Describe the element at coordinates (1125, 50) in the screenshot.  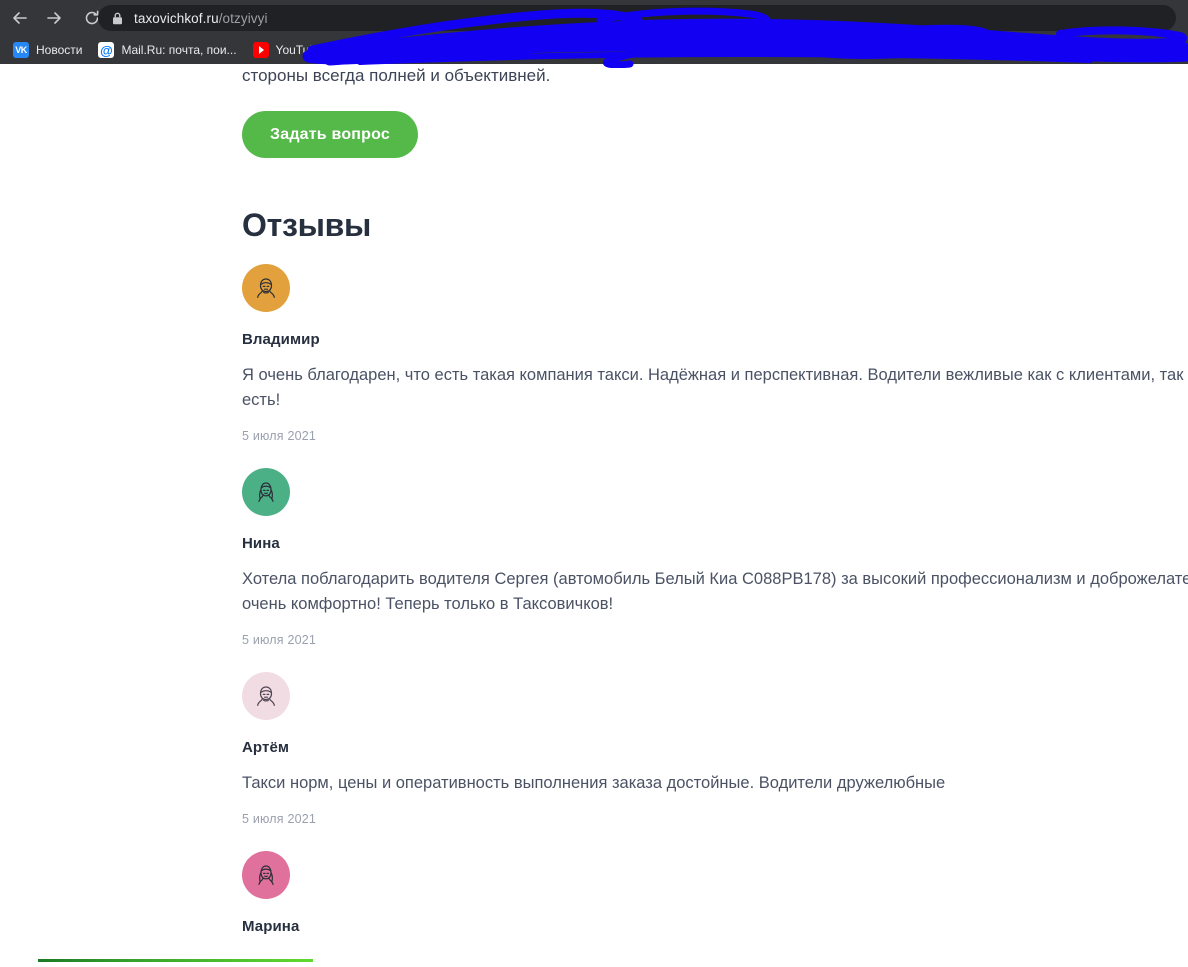
I see `google-drive-icon` at that location.